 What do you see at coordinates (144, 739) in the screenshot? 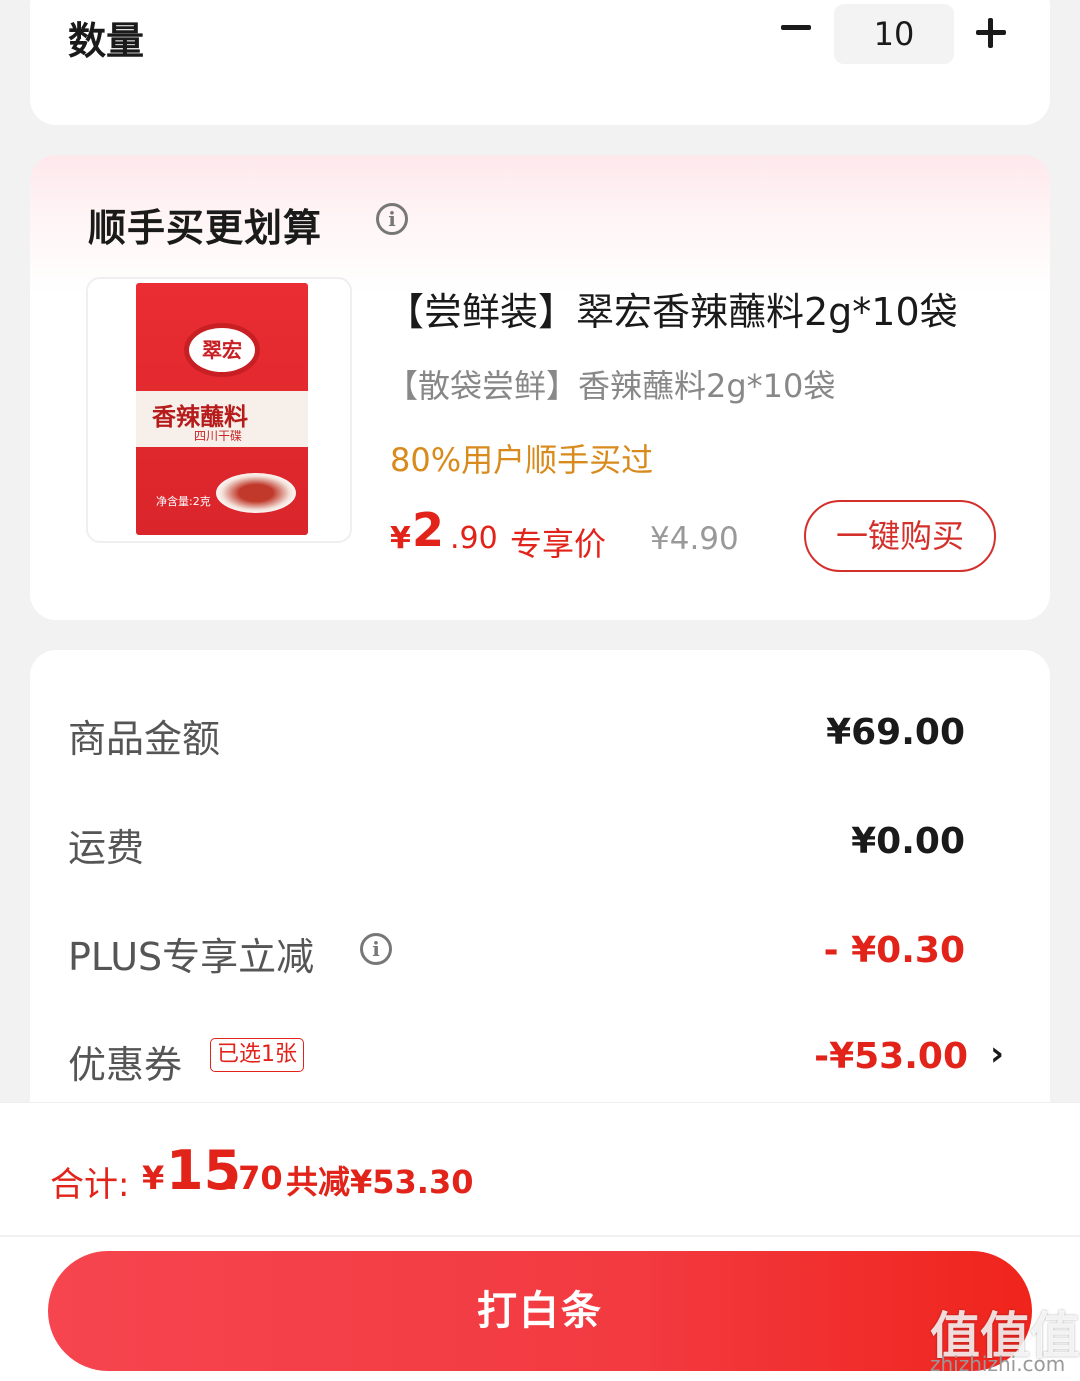
I see `goods-amount-label: 商品金额` at bounding box center [144, 739].